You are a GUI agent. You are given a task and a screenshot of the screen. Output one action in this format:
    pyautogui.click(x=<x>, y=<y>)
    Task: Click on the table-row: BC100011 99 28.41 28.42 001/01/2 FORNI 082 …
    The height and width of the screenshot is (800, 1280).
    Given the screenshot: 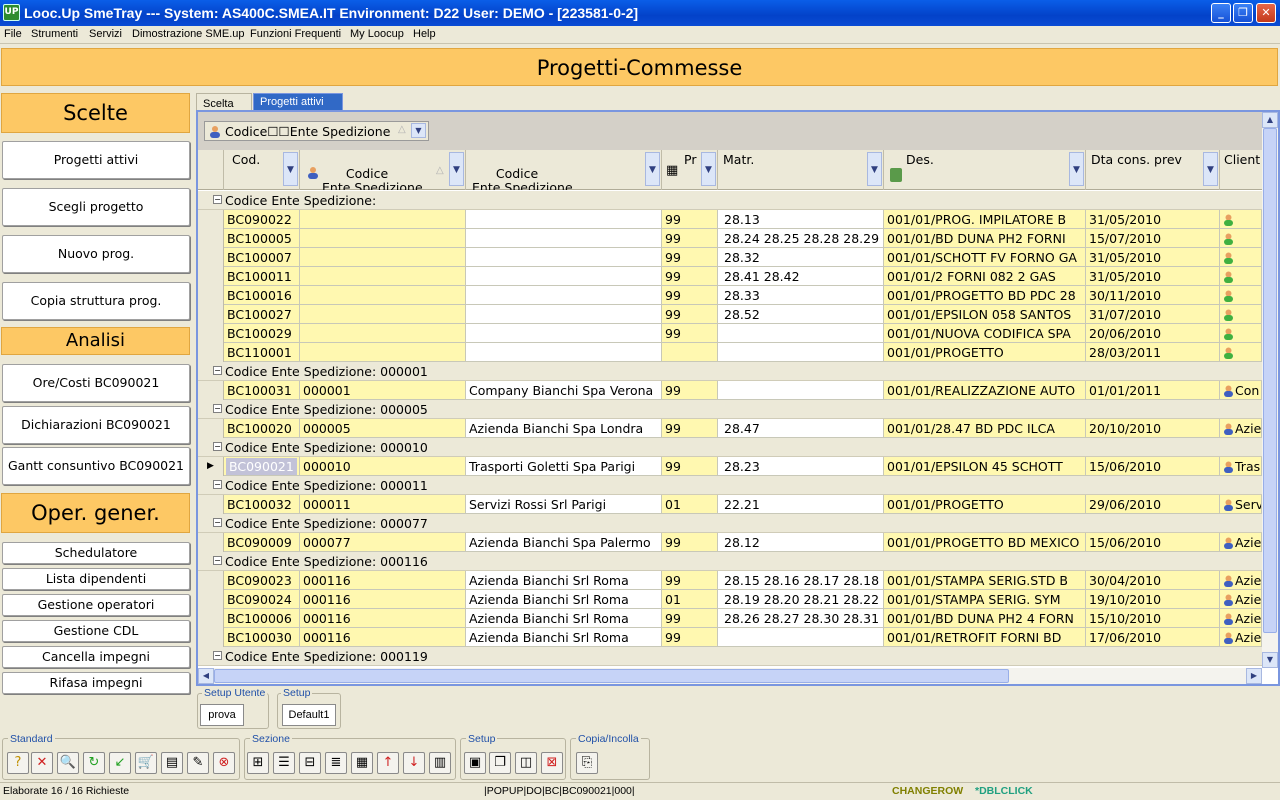 What is the action you would take?
    pyautogui.click(x=730, y=276)
    